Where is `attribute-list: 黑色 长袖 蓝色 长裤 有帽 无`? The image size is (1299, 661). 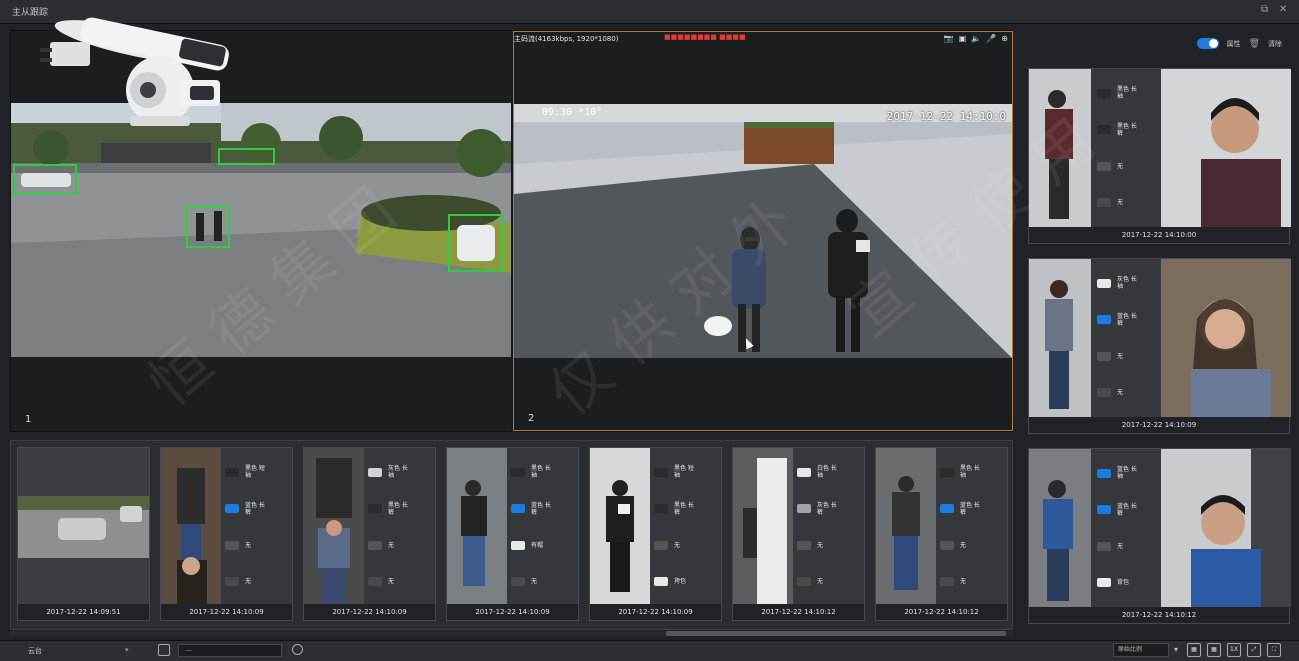 attribute-list: 黑色 长袖 蓝色 长裤 有帽 无 is located at coordinates (532, 527).